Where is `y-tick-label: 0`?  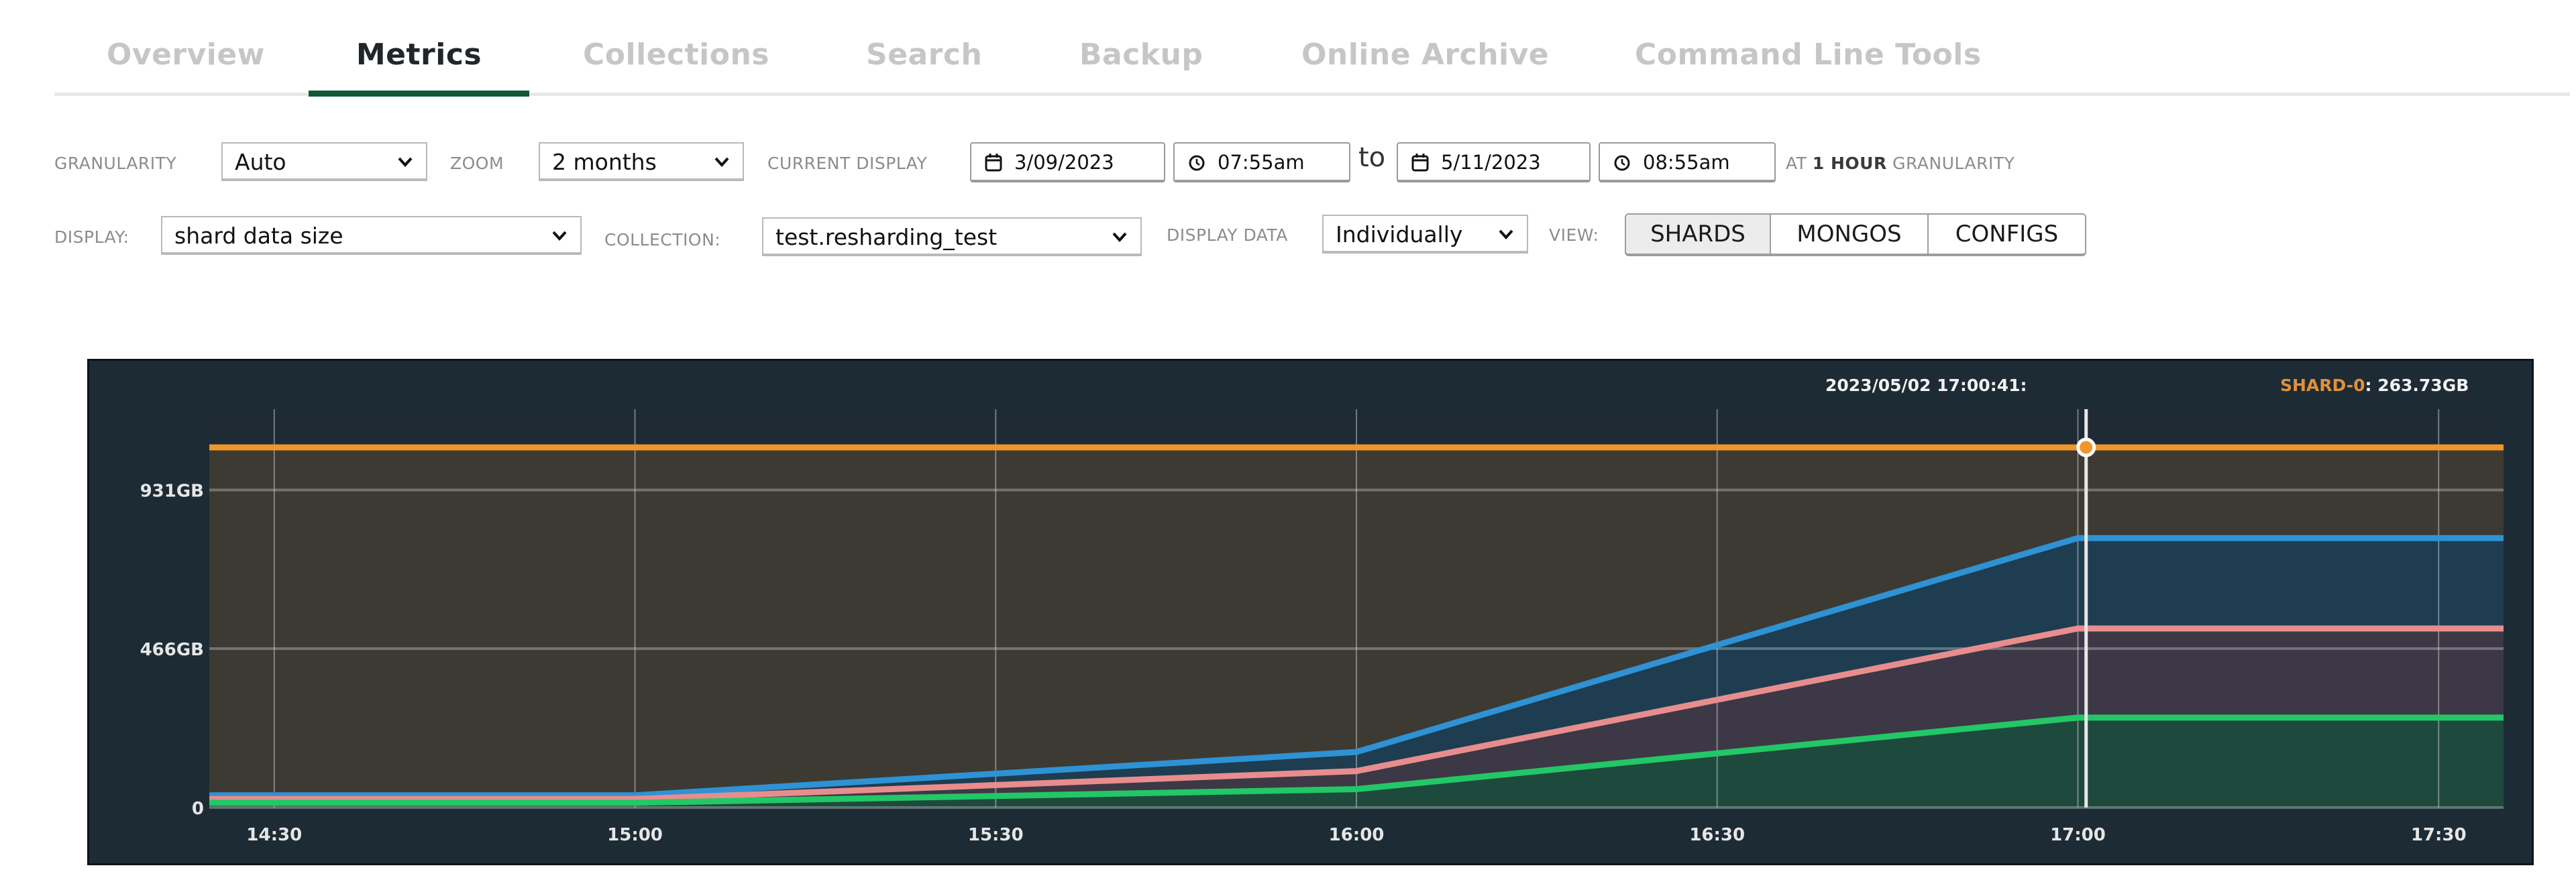 y-tick-label: 0 is located at coordinates (198, 809).